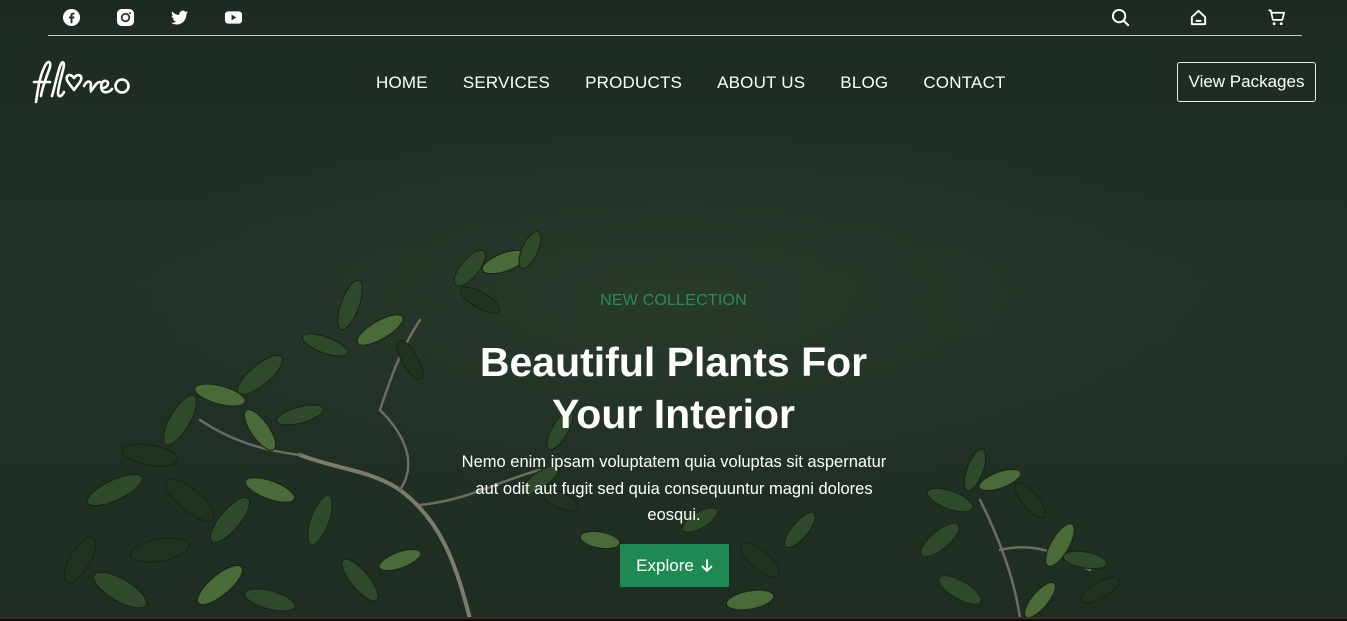 The image size is (1347, 621). What do you see at coordinates (152, 17) in the screenshot?
I see `social-links` at bounding box center [152, 17].